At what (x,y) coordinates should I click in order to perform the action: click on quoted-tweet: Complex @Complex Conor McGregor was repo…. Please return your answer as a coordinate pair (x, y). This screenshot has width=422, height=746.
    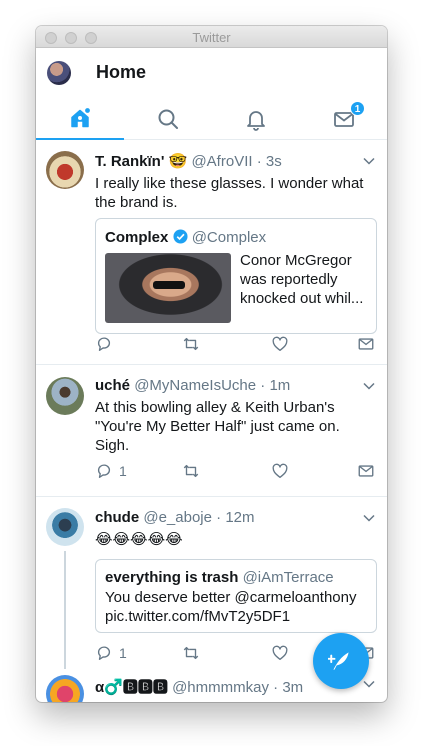
    Looking at the image, I should click on (236, 276).